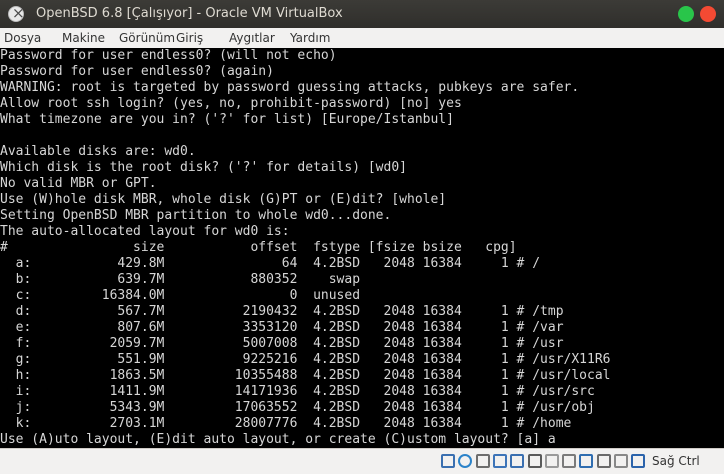 Image resolution: width=724 pixels, height=474 pixels. I want to click on mouse-integration-icon, so click(621, 461).